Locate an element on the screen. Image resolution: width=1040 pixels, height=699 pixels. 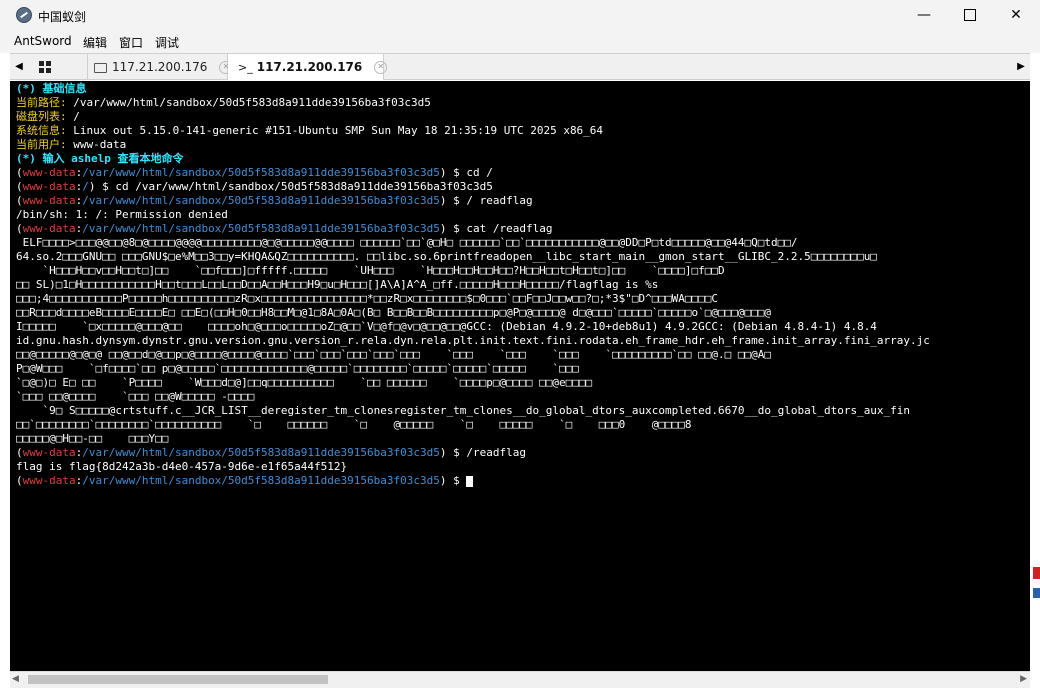
info-icon is located at coordinates (1036, 593).